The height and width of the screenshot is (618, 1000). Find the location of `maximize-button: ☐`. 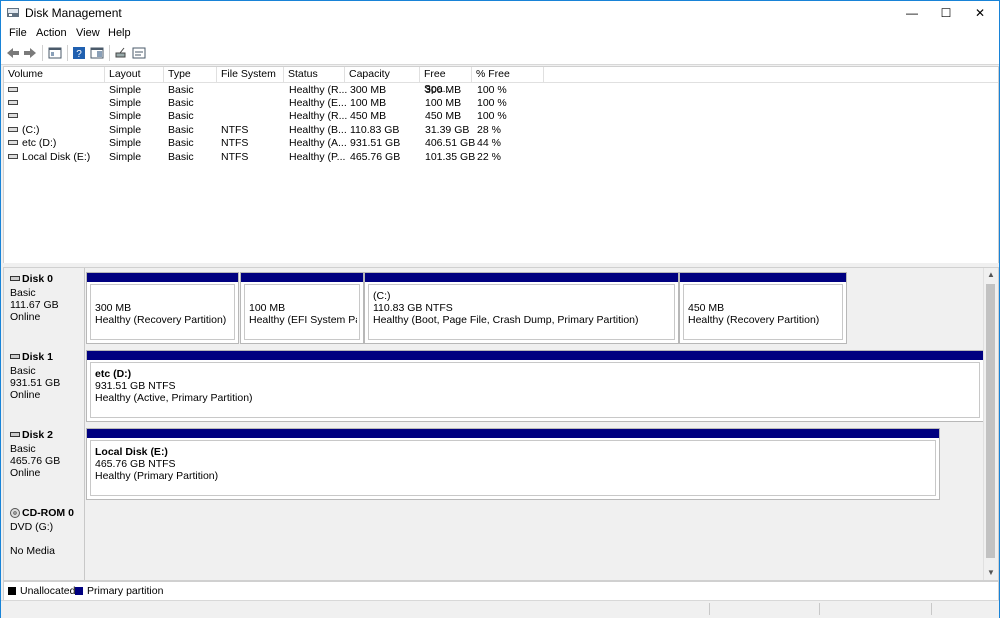

maximize-button: ☐ is located at coordinates (946, 13).